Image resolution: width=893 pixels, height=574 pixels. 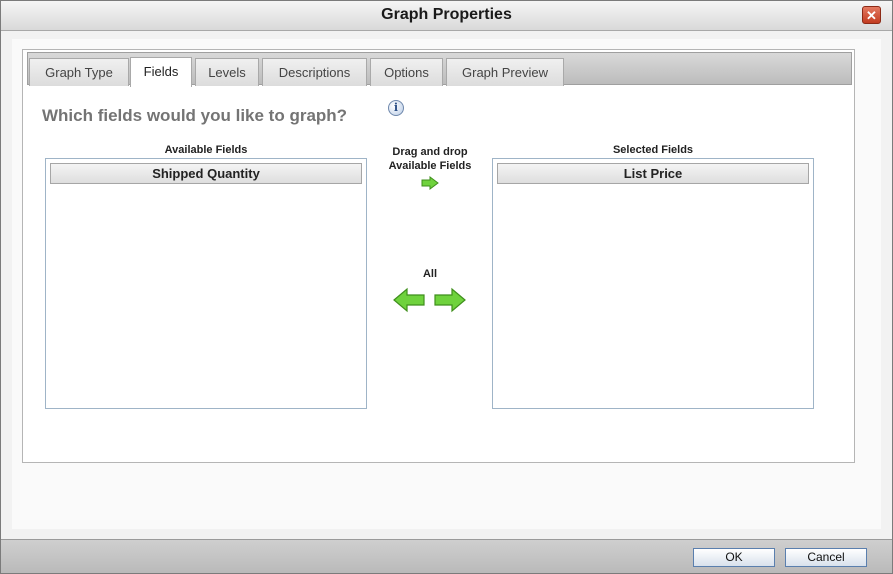 What do you see at coordinates (826, 557) in the screenshot?
I see `cancel-button: Cancel` at bounding box center [826, 557].